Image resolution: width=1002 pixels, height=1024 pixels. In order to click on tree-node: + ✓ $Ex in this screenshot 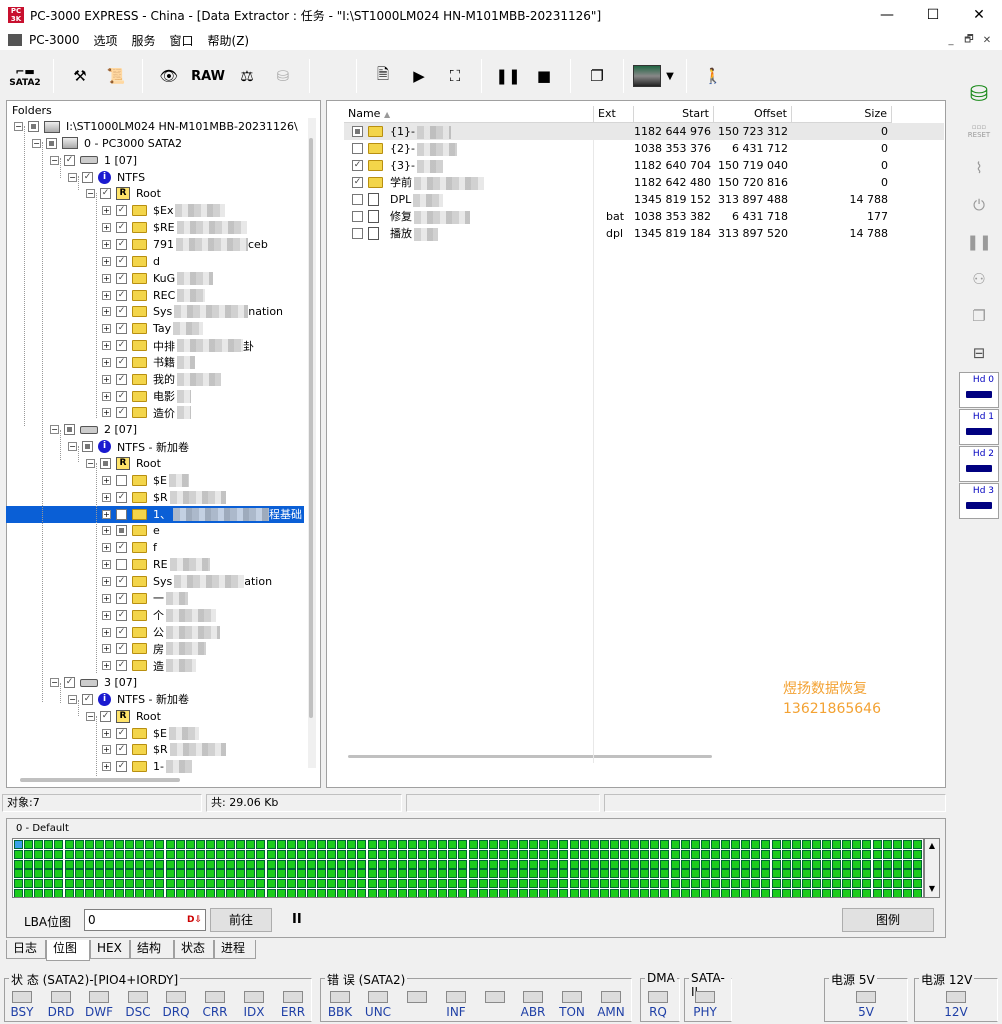, I will do `click(164, 210)`.